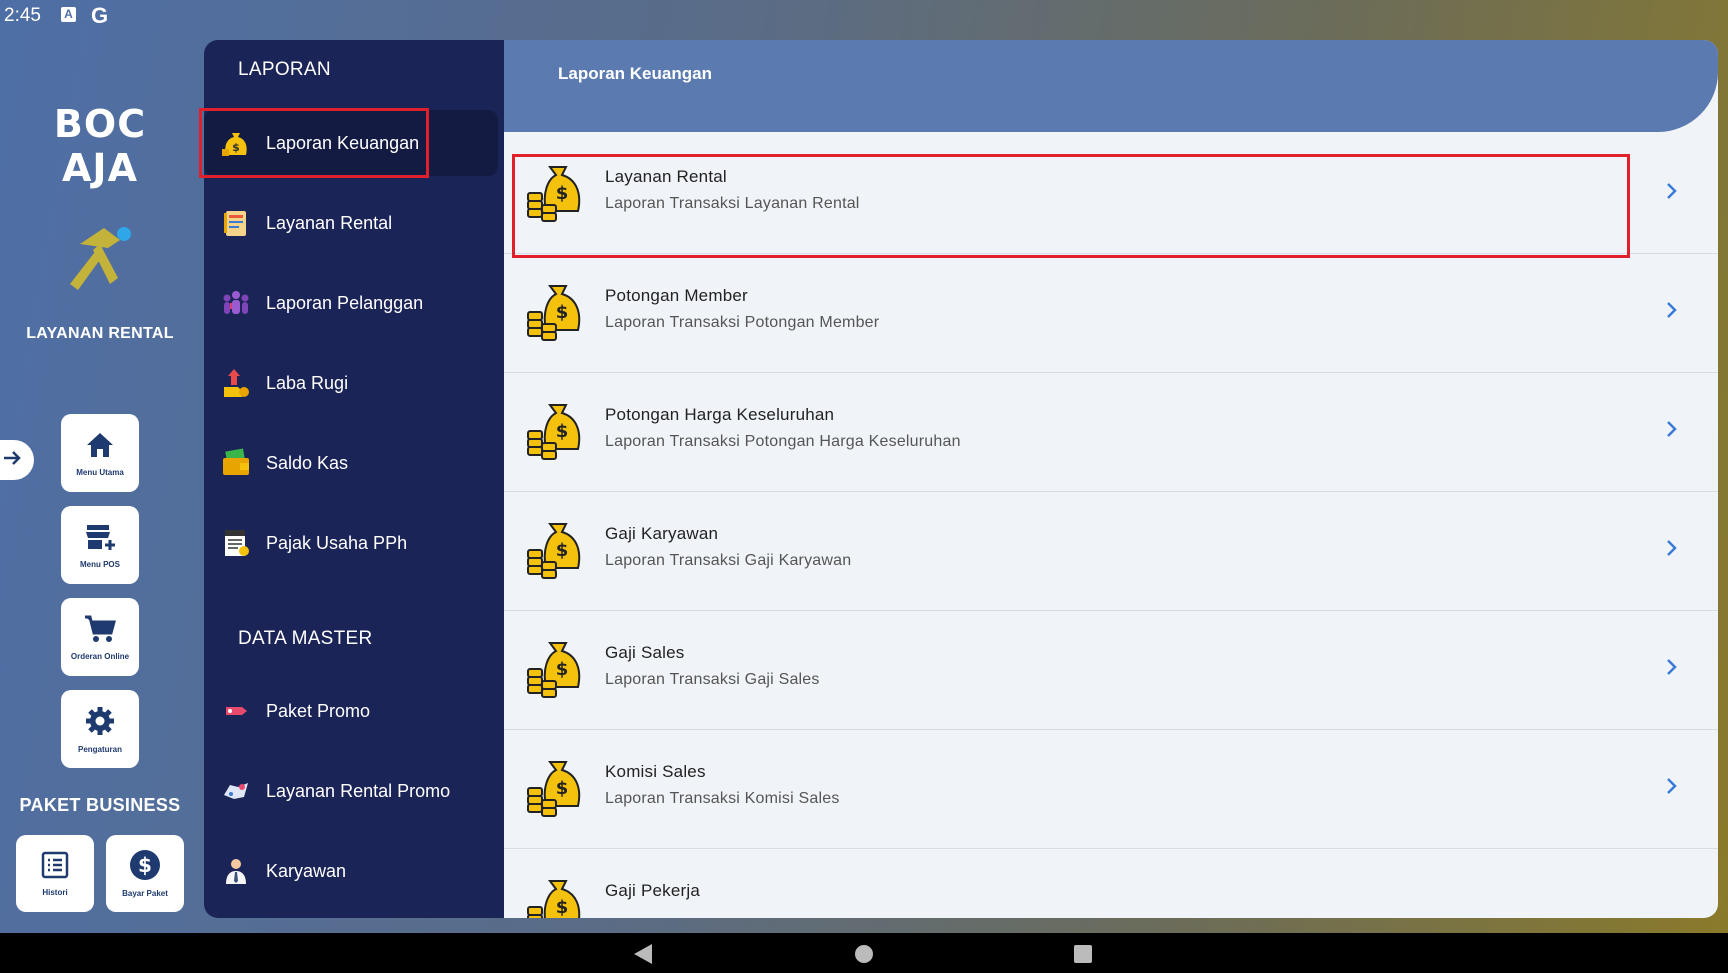  I want to click on promo-icon, so click(236, 791).